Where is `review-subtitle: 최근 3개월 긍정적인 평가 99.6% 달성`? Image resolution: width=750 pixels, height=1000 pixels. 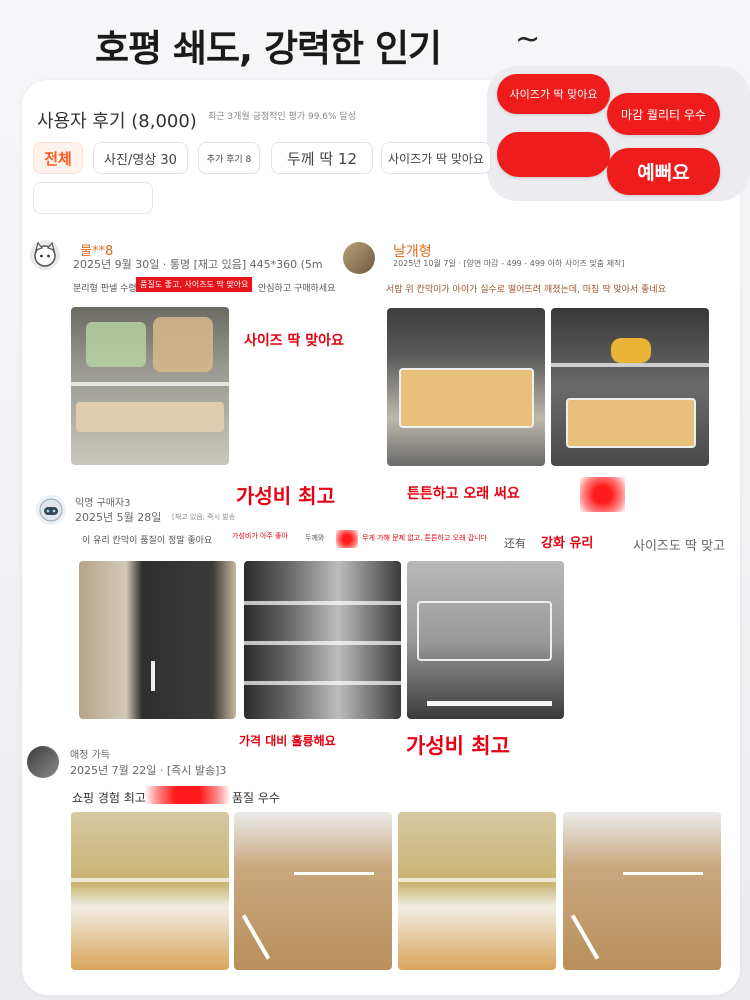
review-subtitle: 최근 3개월 긍정적인 평가 99.6% 달성 is located at coordinates (282, 117).